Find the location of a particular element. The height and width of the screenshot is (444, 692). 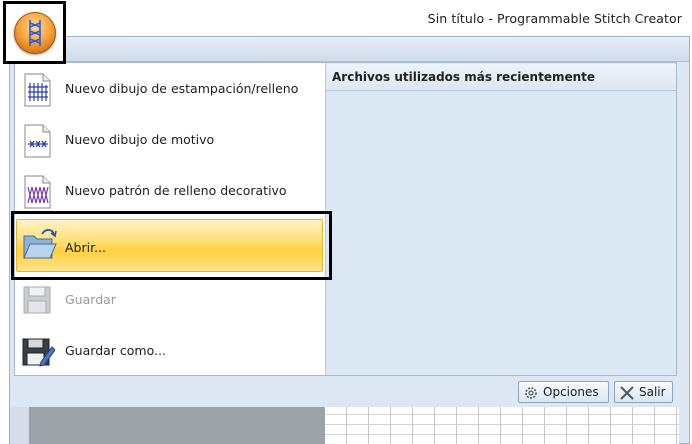

exit-button-label: Salir is located at coordinates (652, 392).